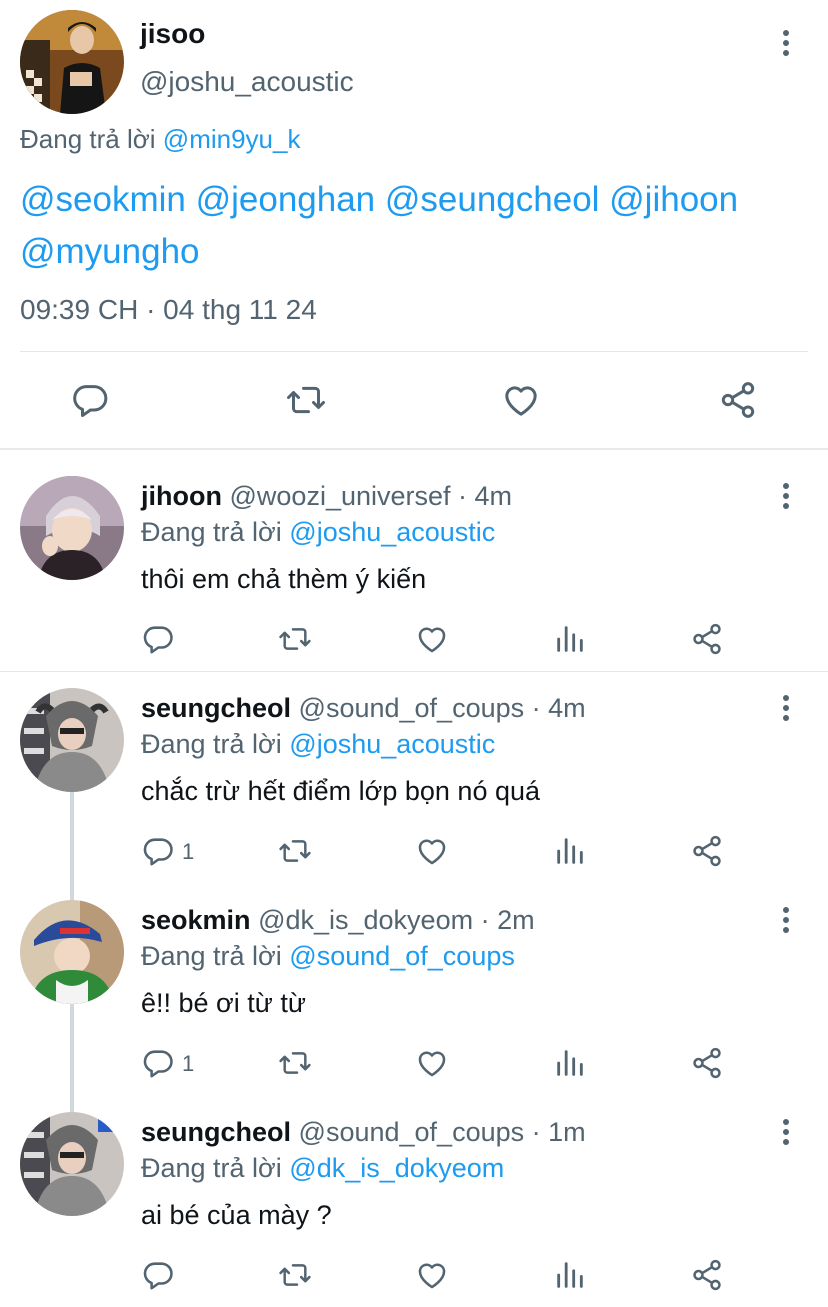 This screenshot has height=1307, width=828. What do you see at coordinates (223, 1003) in the screenshot?
I see `reply-text: ê!! bé ơi từ từ` at bounding box center [223, 1003].